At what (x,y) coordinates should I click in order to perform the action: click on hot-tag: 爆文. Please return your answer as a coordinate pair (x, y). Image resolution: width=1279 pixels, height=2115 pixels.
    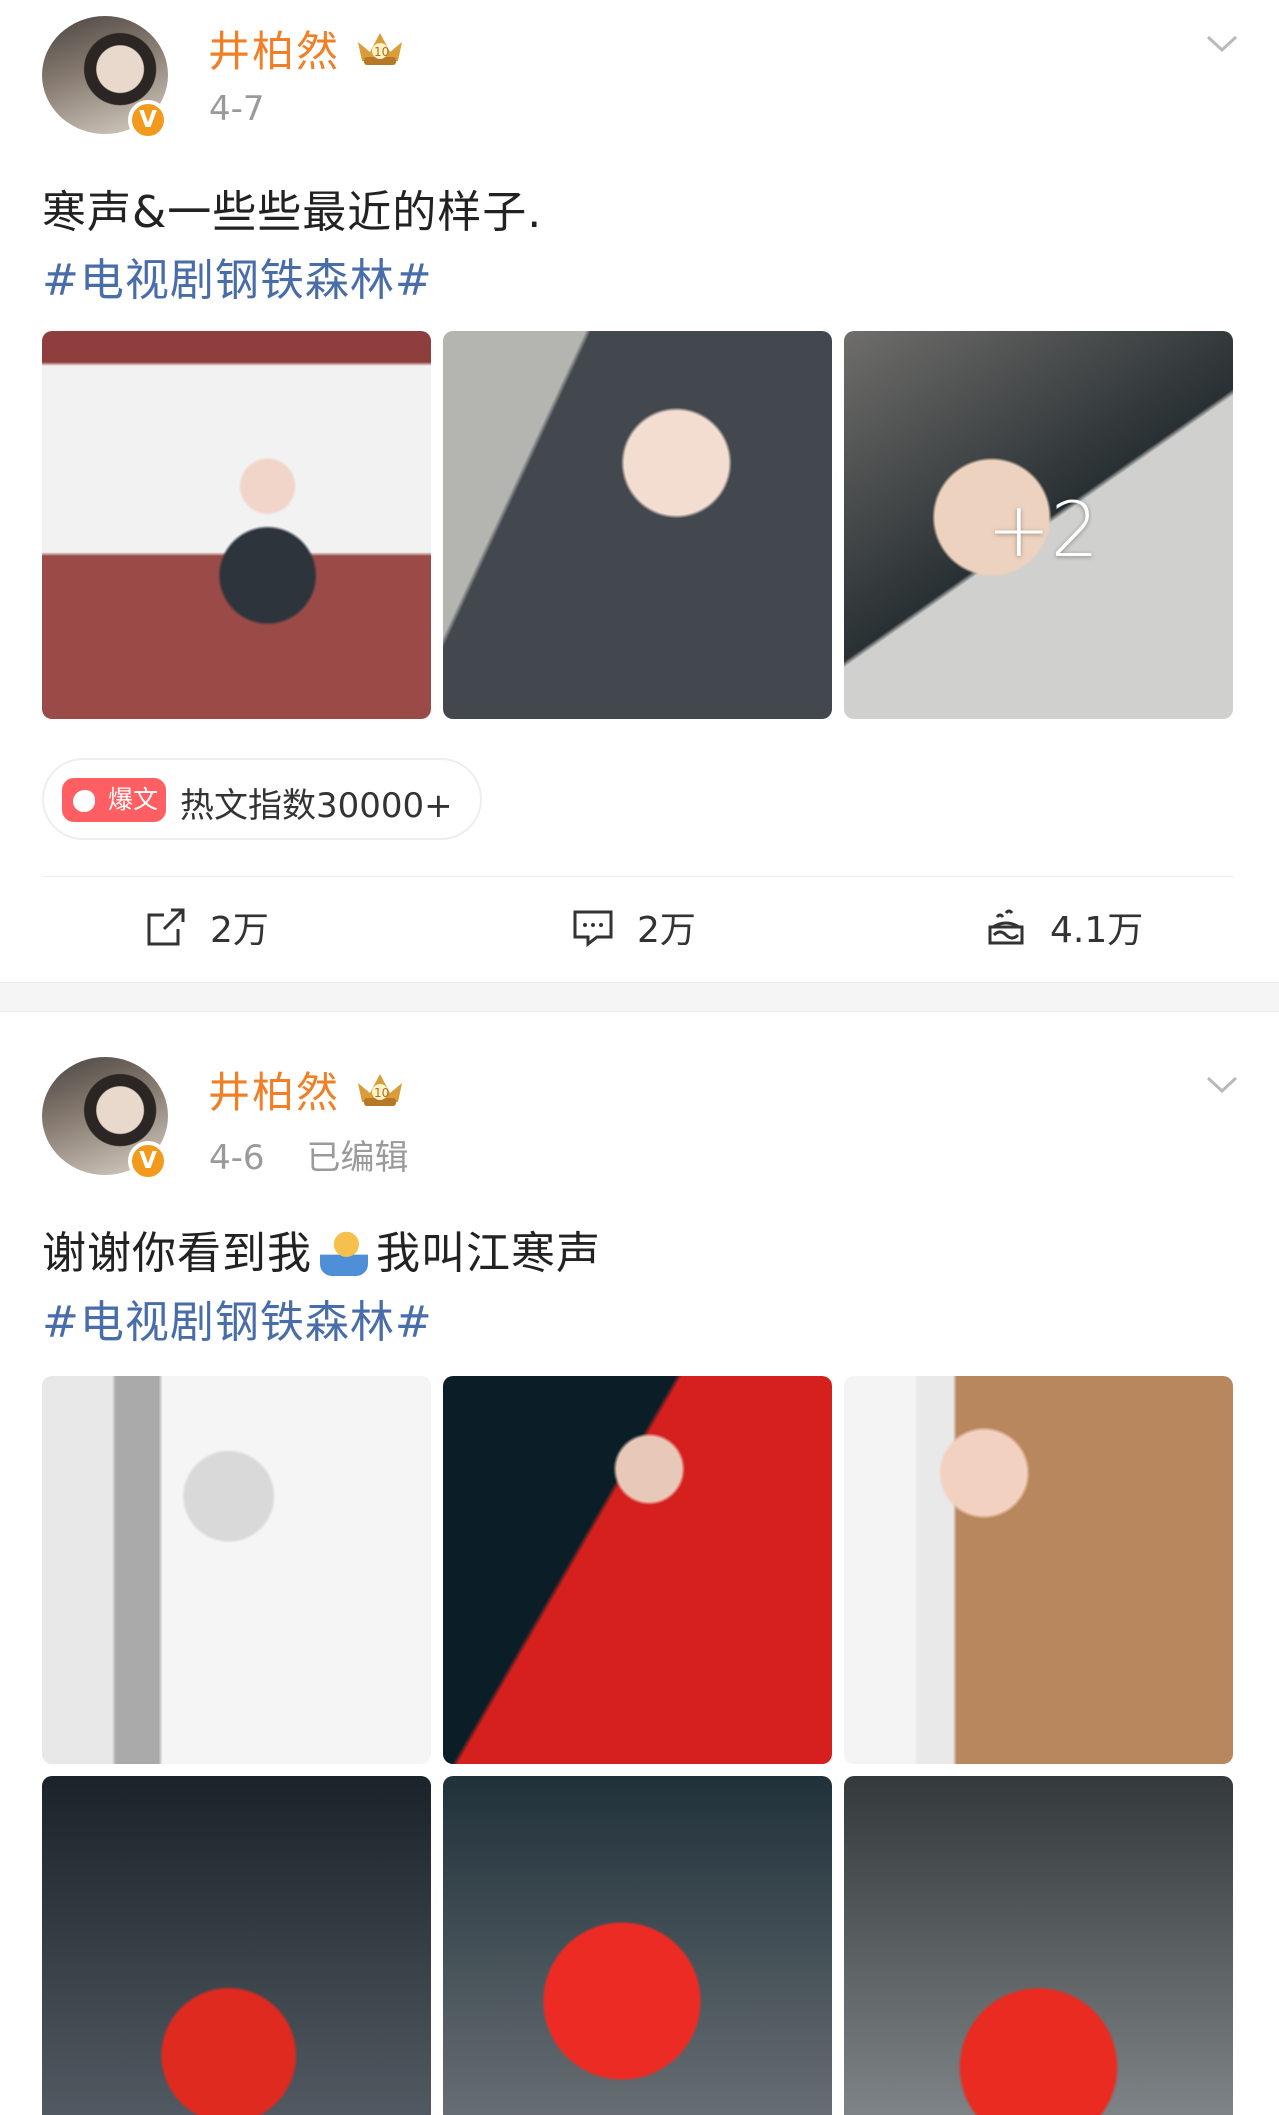
    Looking at the image, I should click on (114, 800).